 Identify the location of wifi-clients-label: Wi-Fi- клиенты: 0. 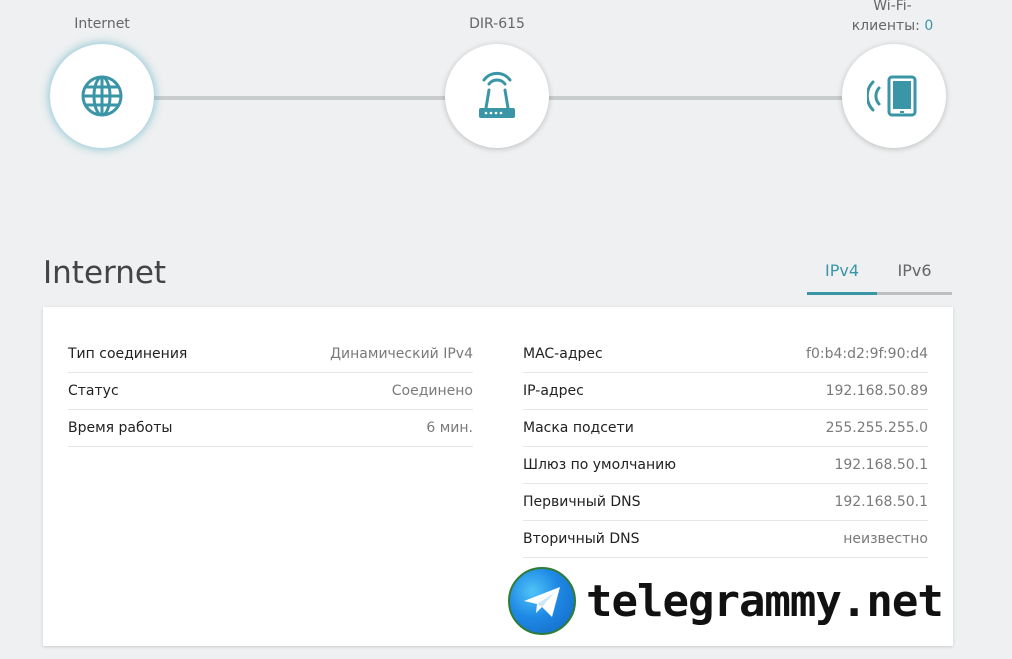
(892, 17).